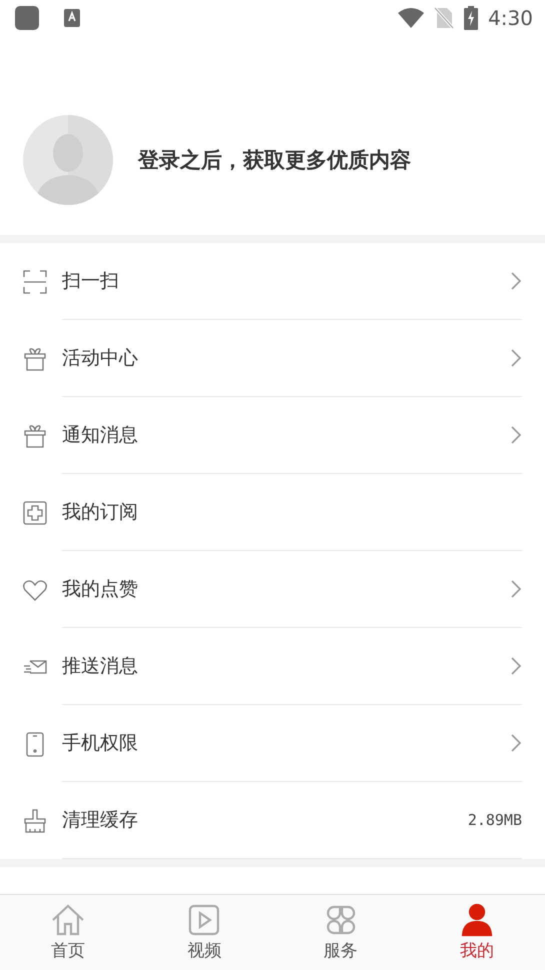  I want to click on menu-item: 手机权限, so click(272, 743).